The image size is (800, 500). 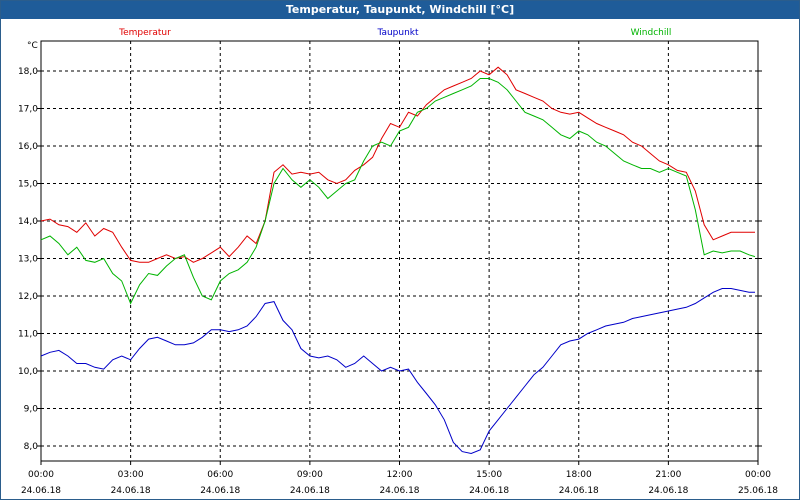 I want to click on y-tick-label: 16,0, so click(x=28, y=147).